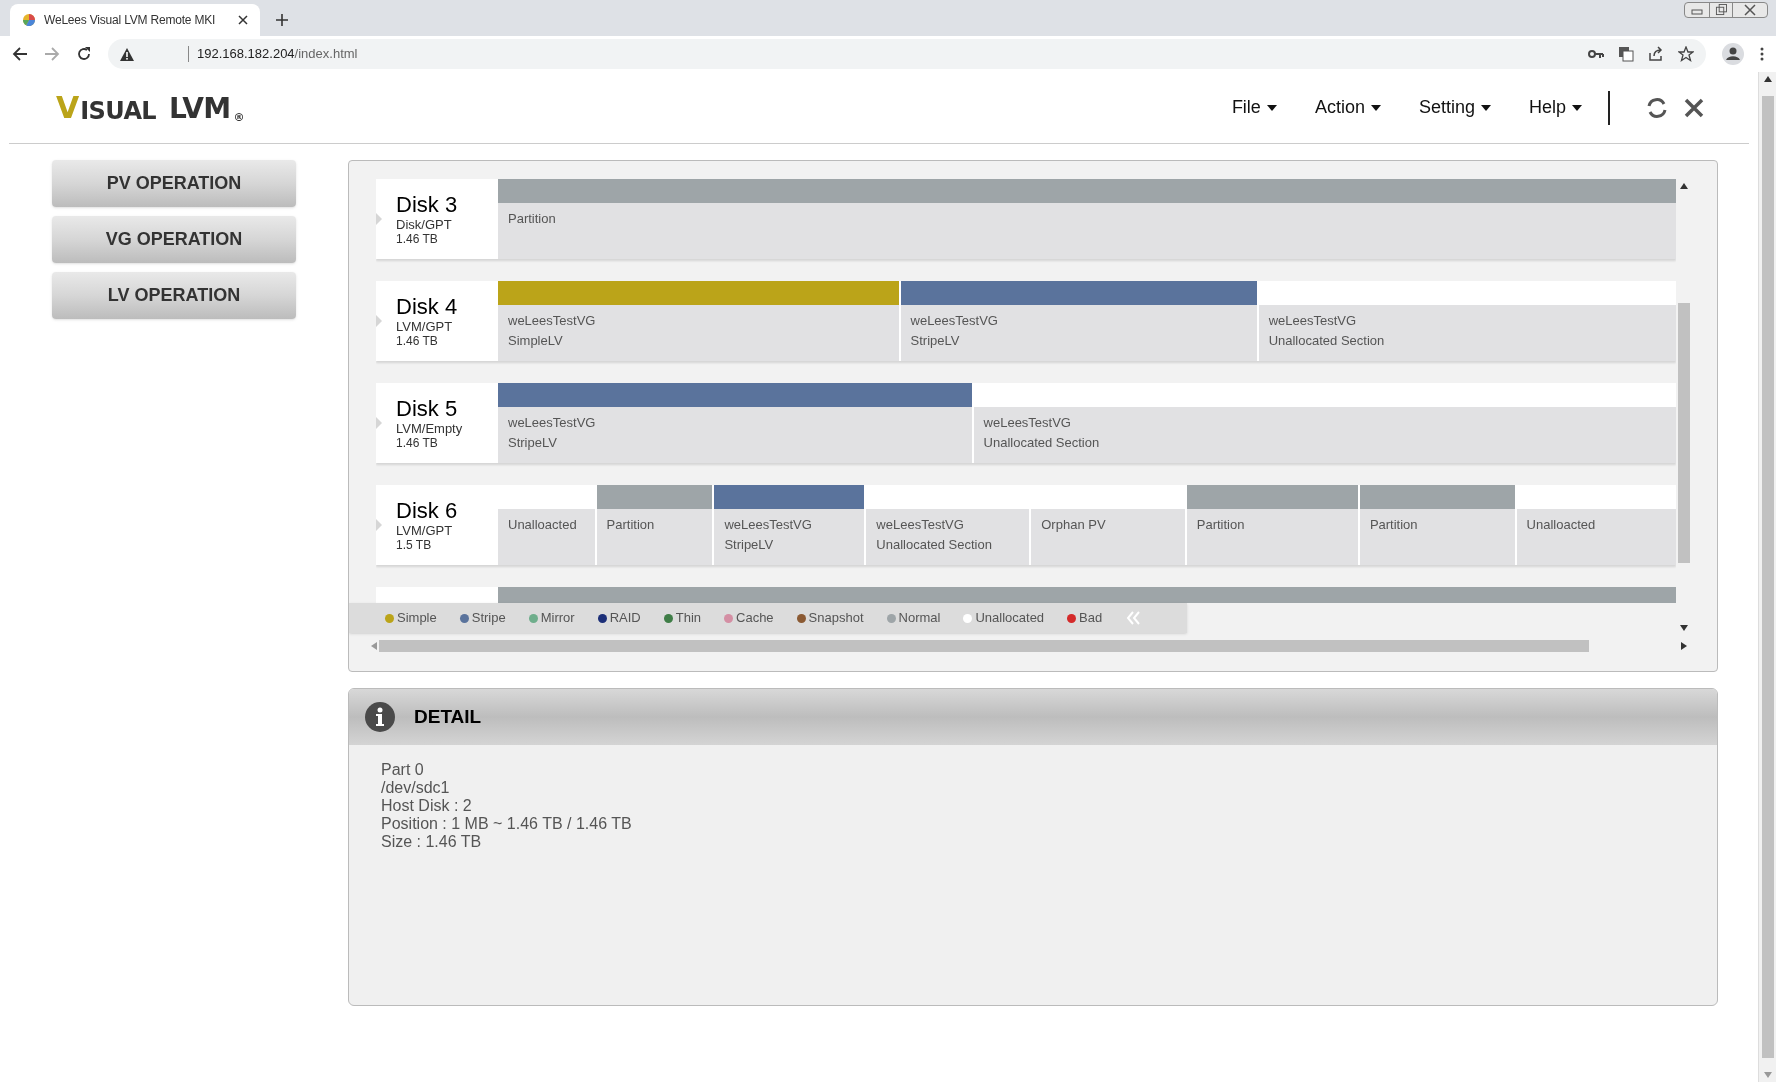 This screenshot has width=1776, height=1082. What do you see at coordinates (380, 717) in the screenshot?
I see `info-icon` at bounding box center [380, 717].